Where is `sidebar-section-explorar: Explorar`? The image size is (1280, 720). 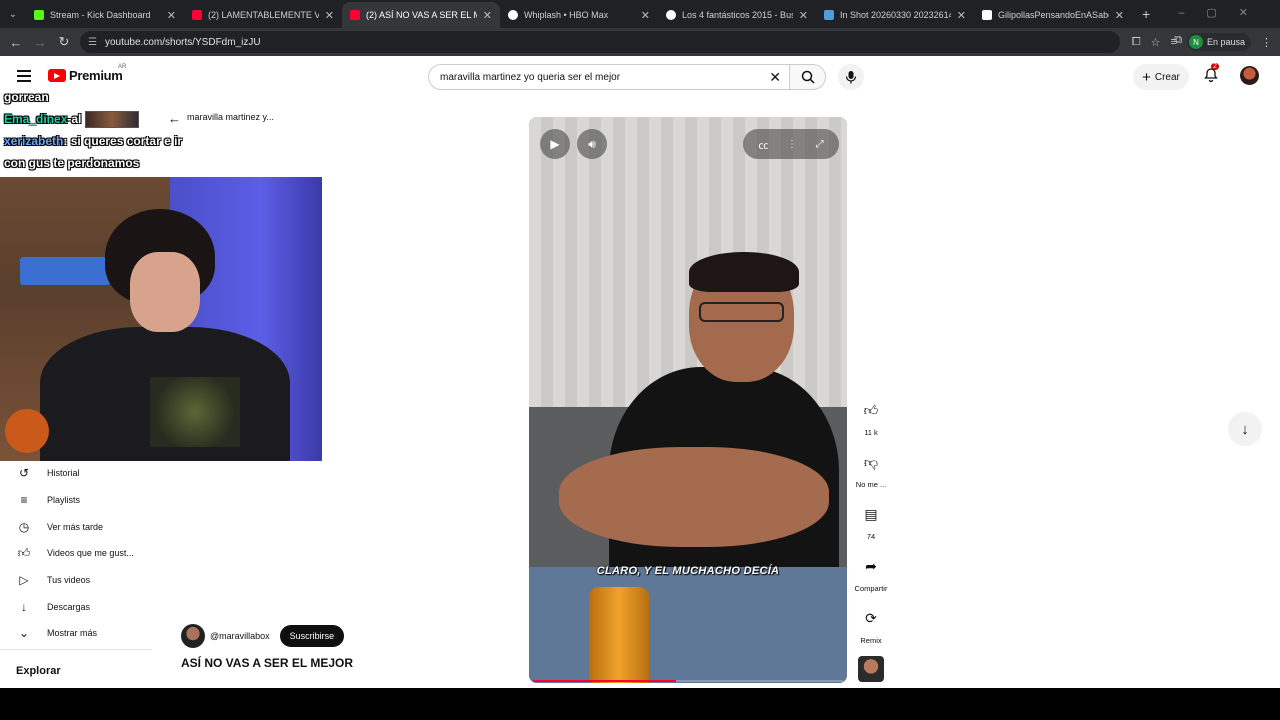 sidebar-section-explorar: Explorar is located at coordinates (38, 671).